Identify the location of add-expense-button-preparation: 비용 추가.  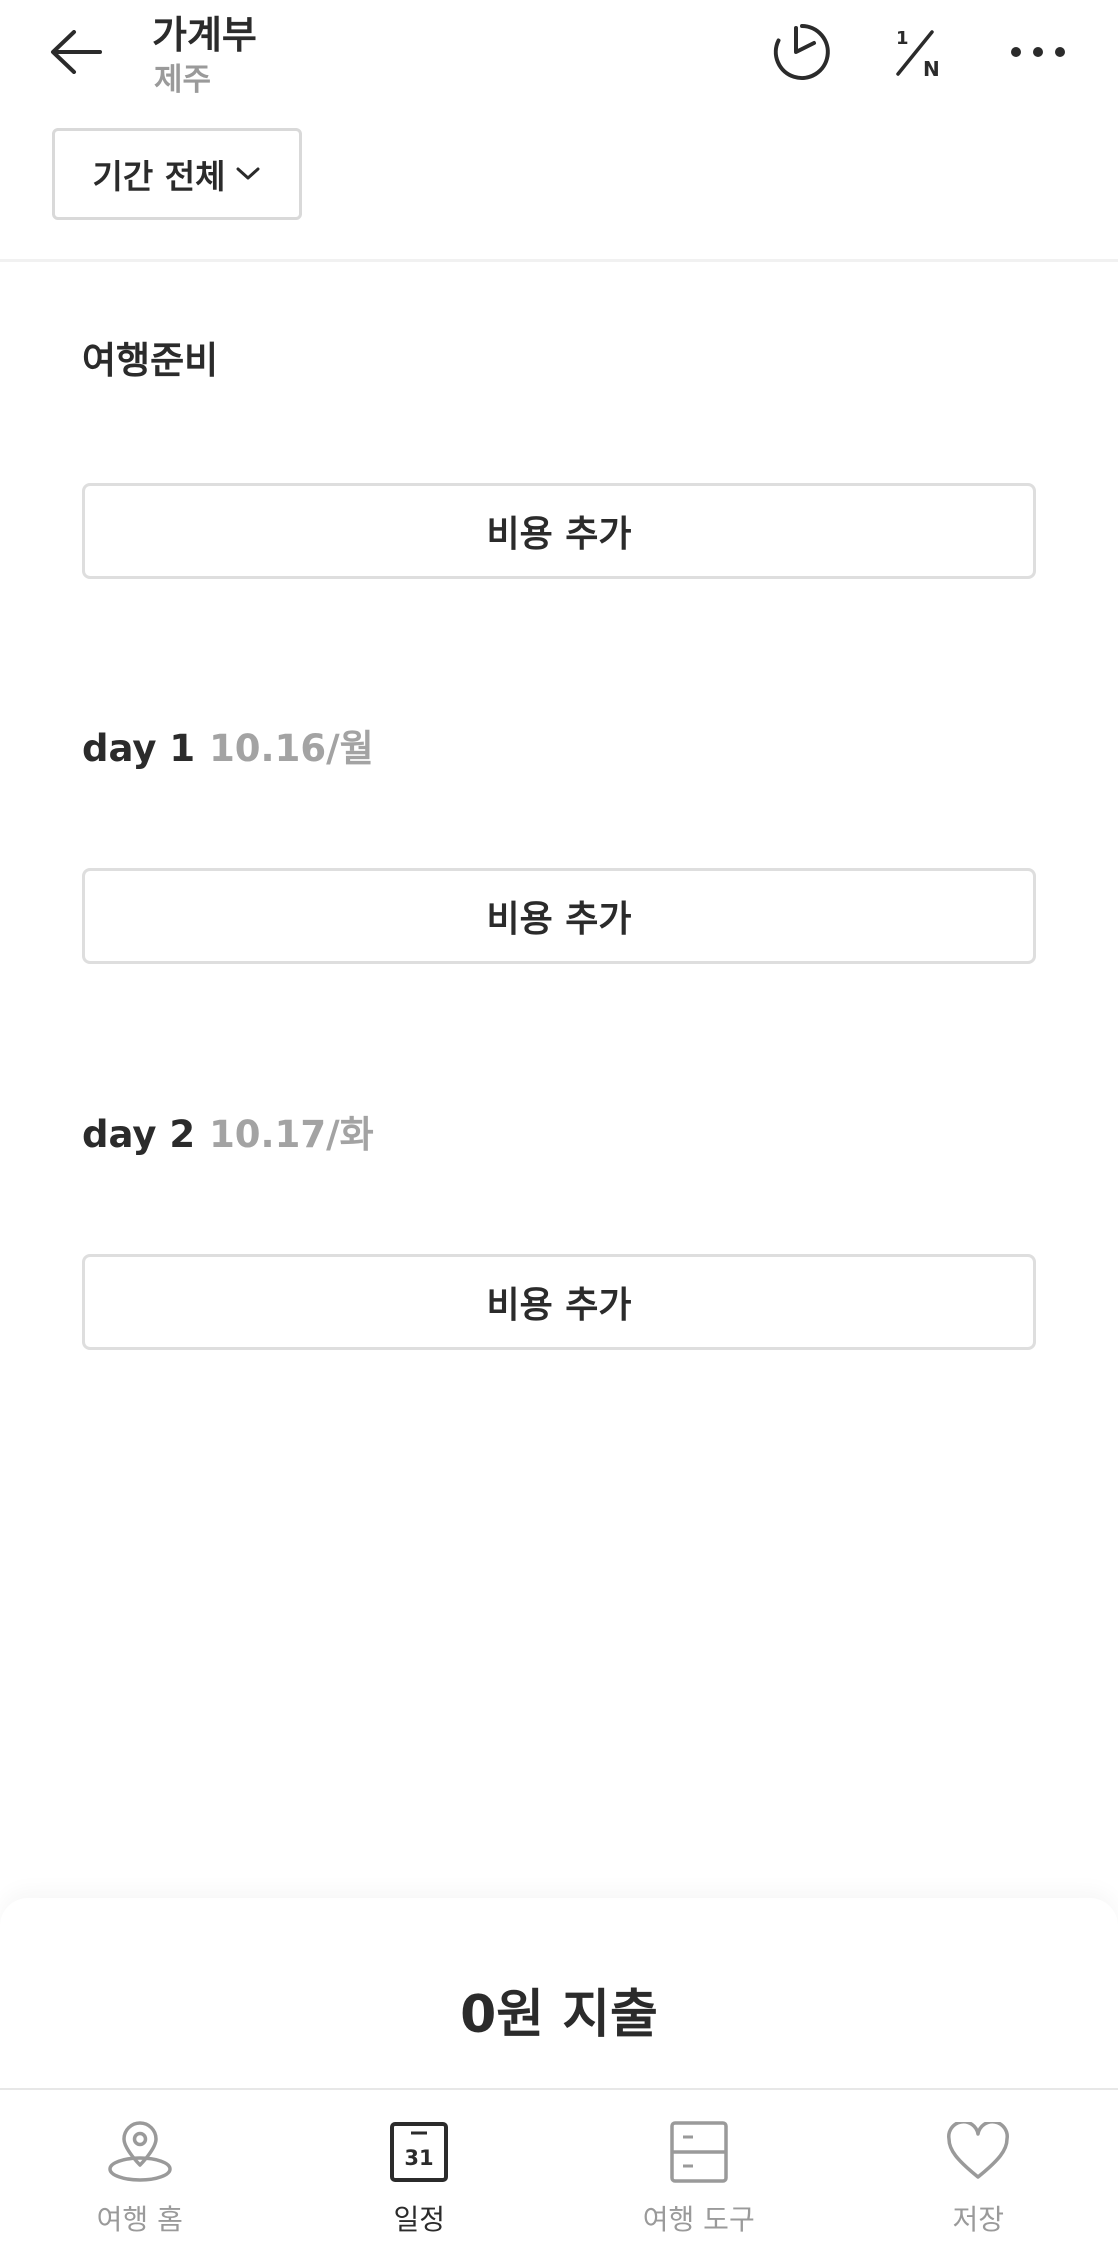
(559, 531).